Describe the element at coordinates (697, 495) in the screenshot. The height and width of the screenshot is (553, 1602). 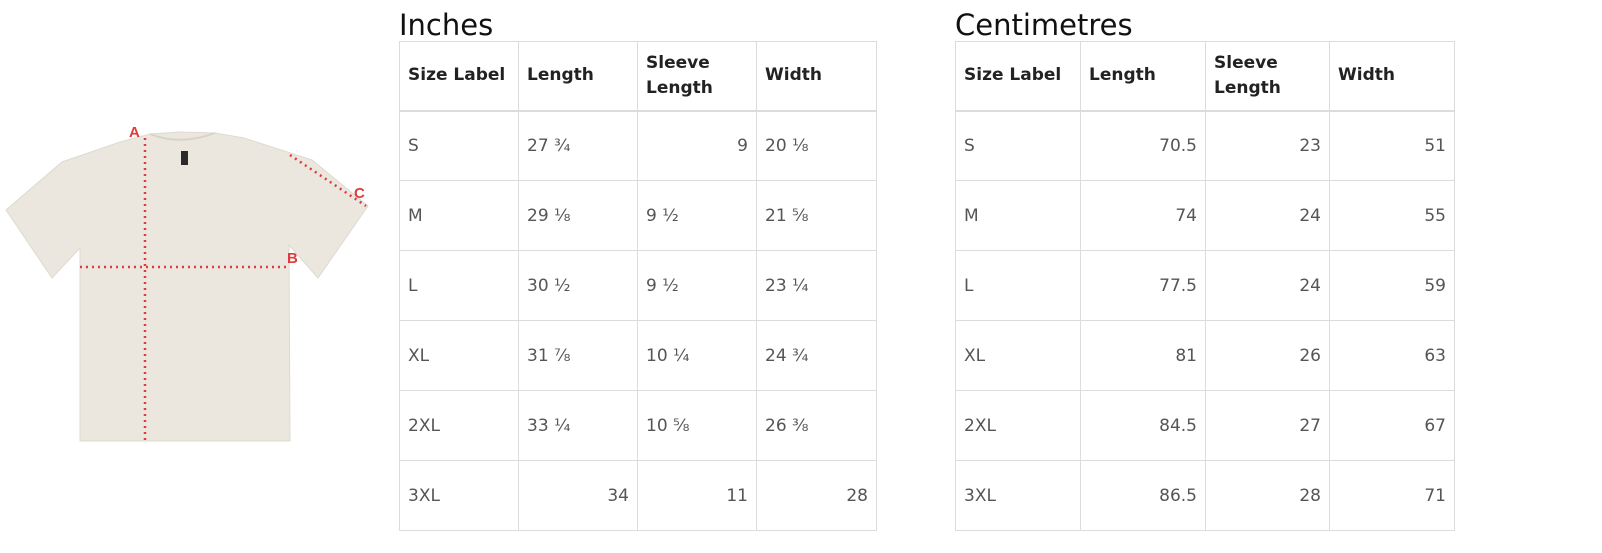
I see `table-cell: 11` at that location.